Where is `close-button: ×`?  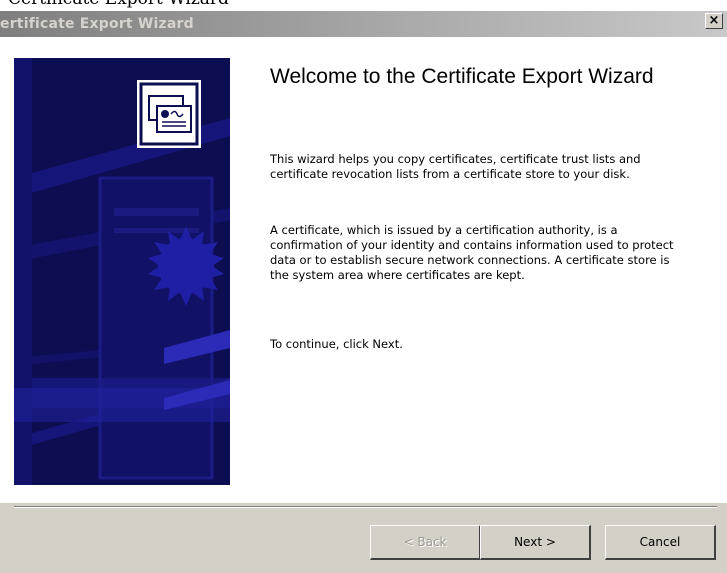
close-button: × is located at coordinates (714, 21).